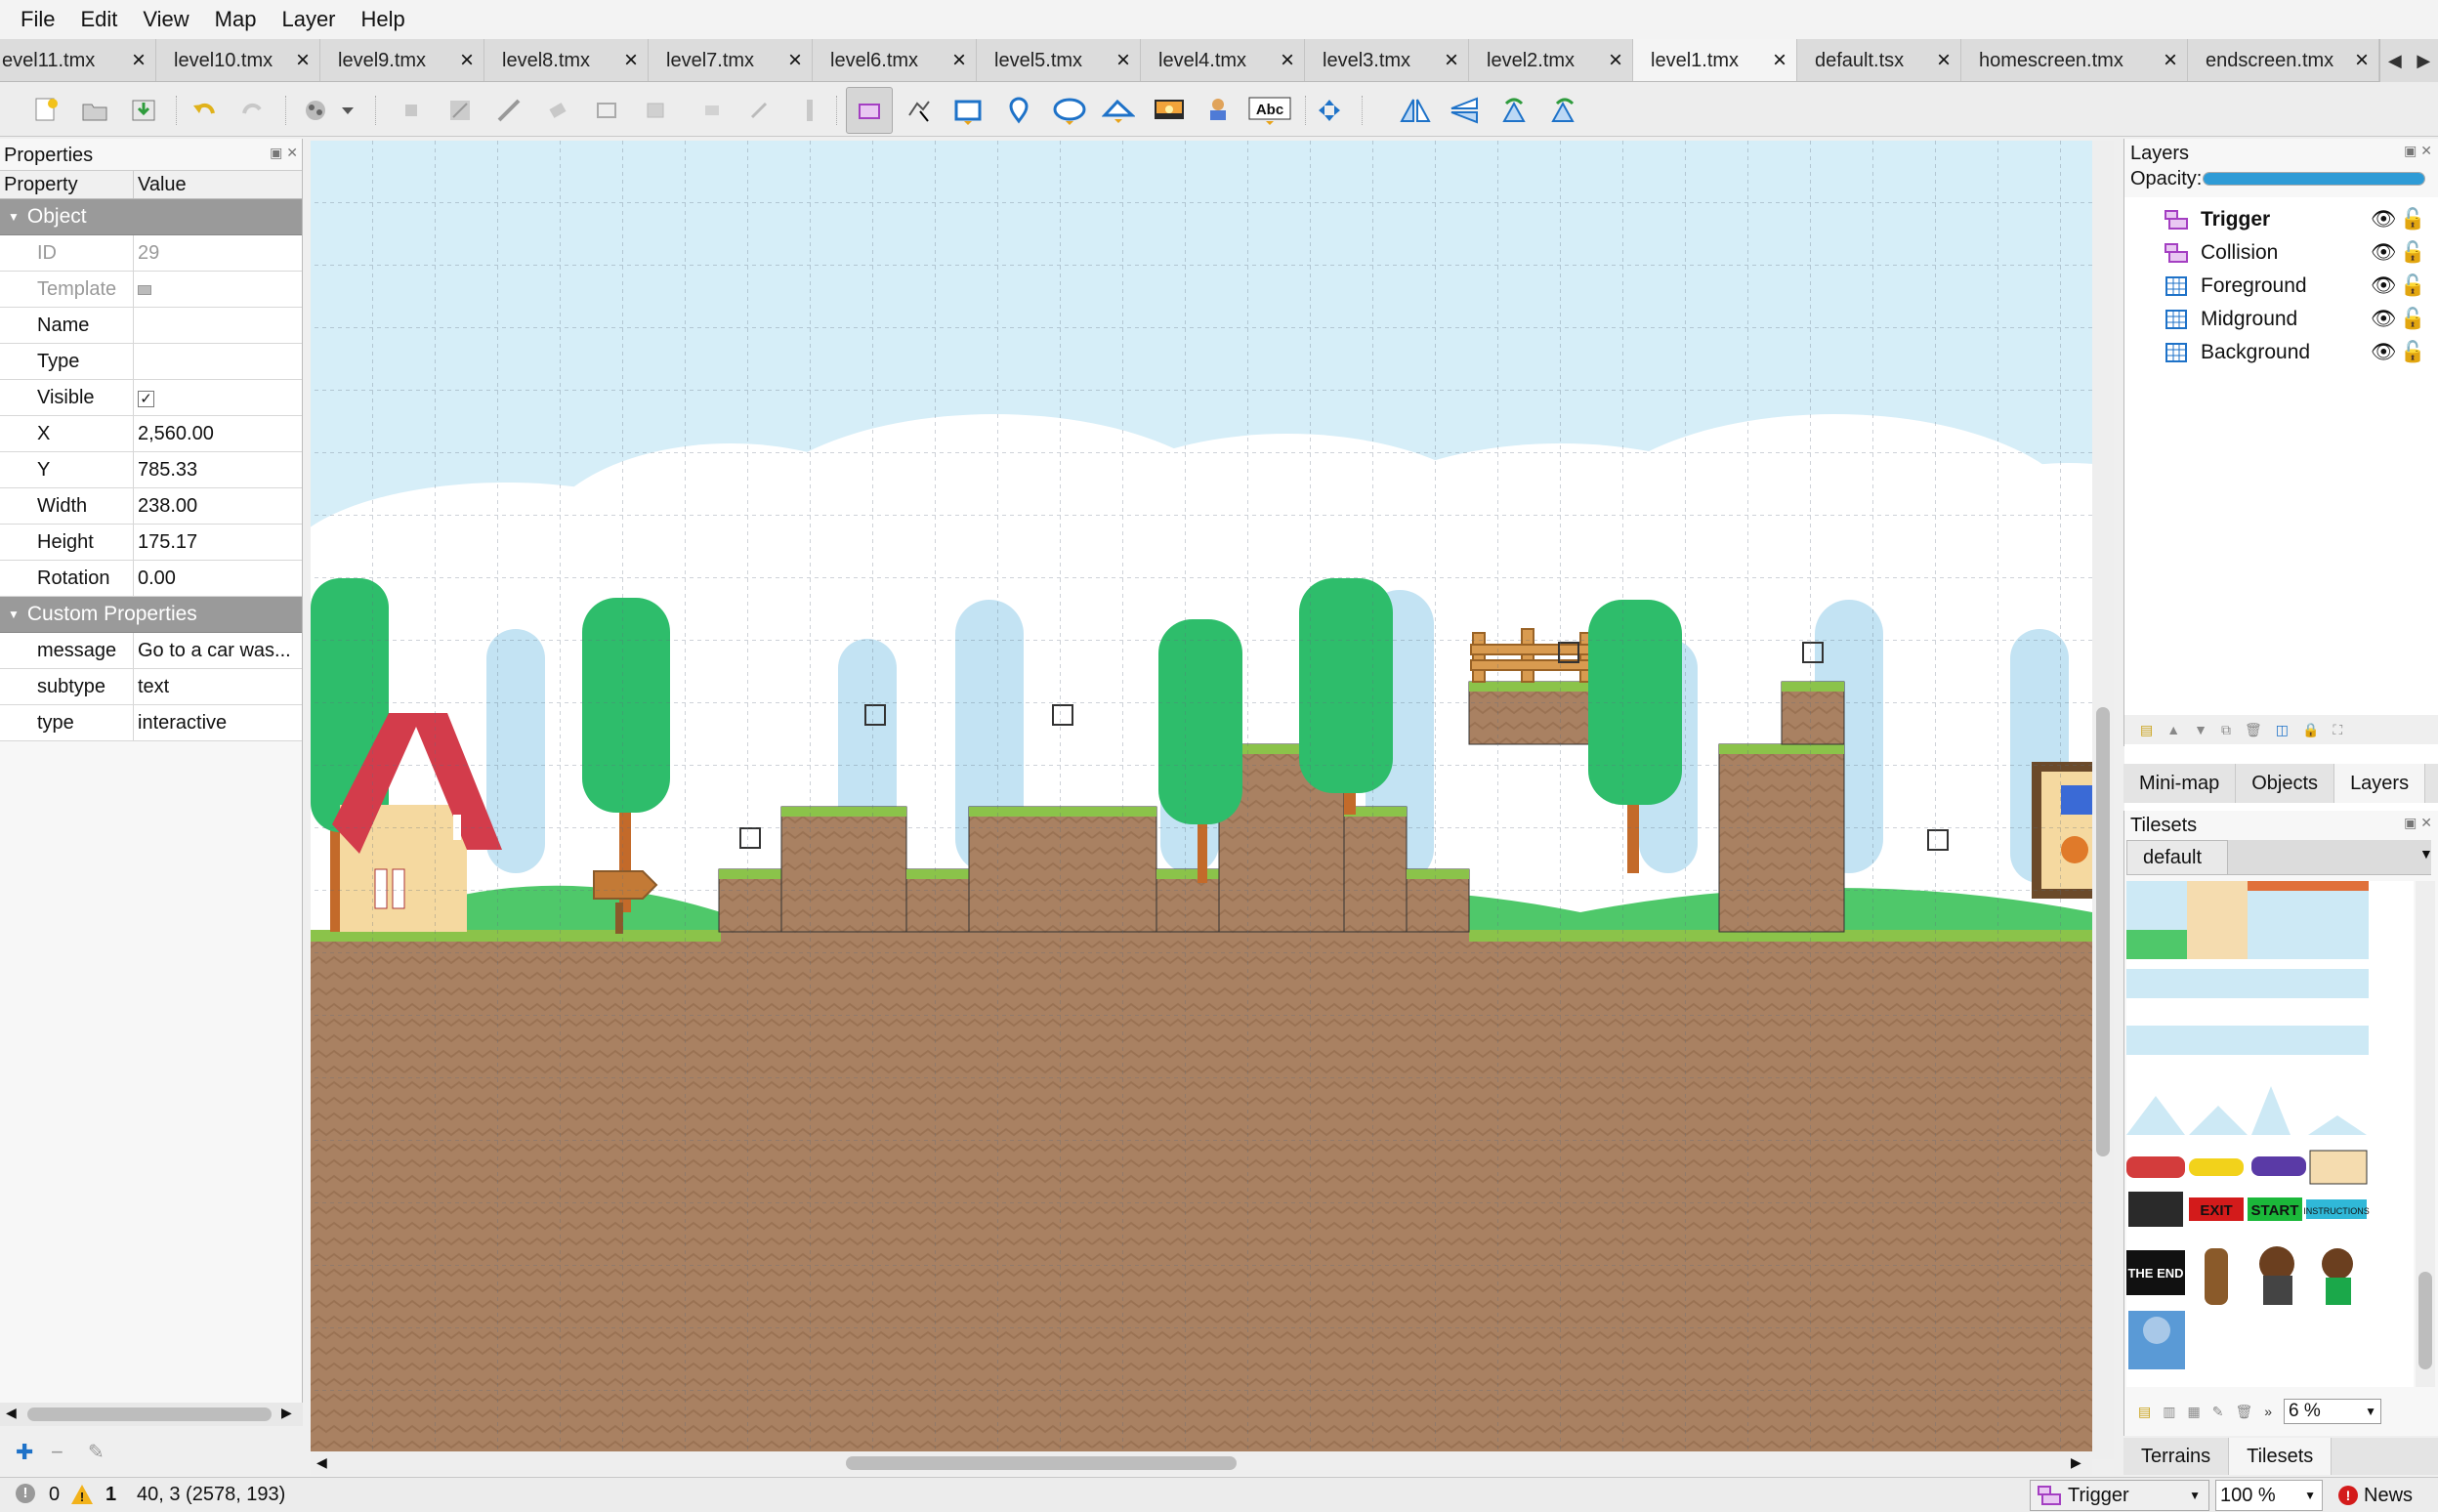 Image resolution: width=2438 pixels, height=1512 pixels. I want to click on property-value: 0.00, so click(217, 578).